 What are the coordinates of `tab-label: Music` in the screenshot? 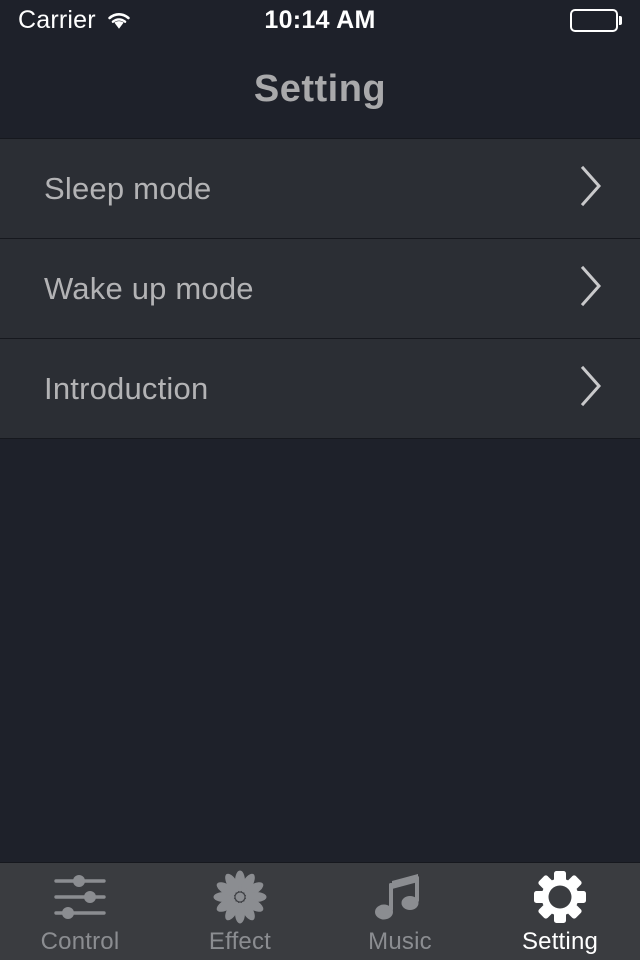 It's located at (400, 941).